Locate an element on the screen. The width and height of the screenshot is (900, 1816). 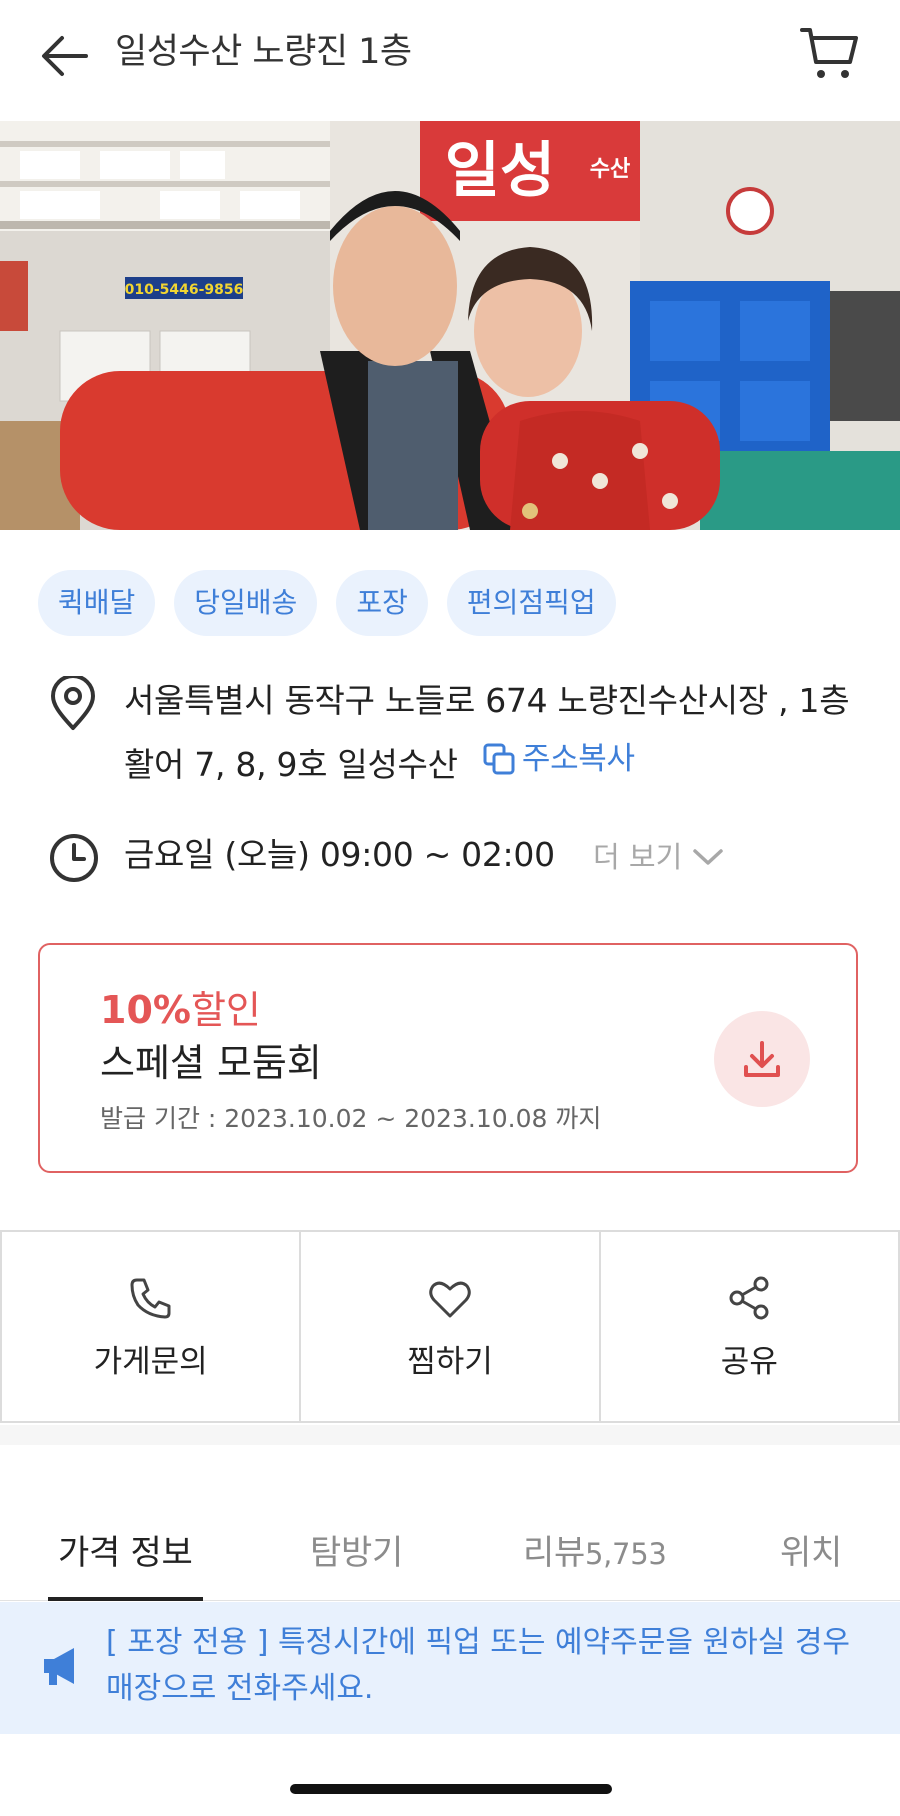
opening-hours: 금요일 (오늘) 09:00 ~ 02:00 is located at coordinates (339, 854).